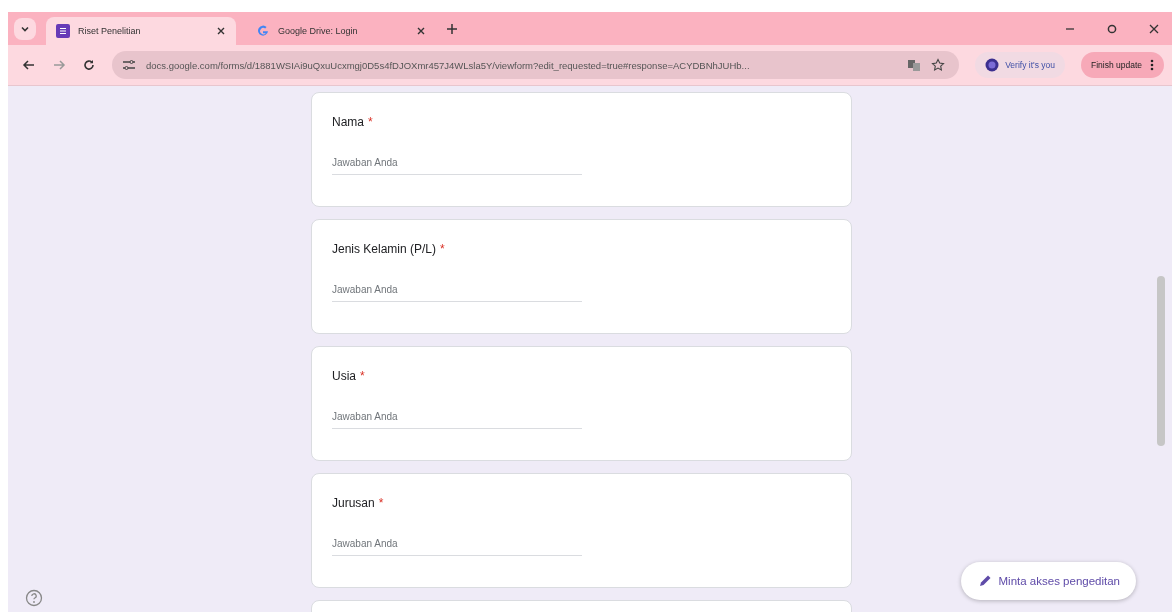  Describe the element at coordinates (34, 598) in the screenshot. I see `help-icon` at that location.